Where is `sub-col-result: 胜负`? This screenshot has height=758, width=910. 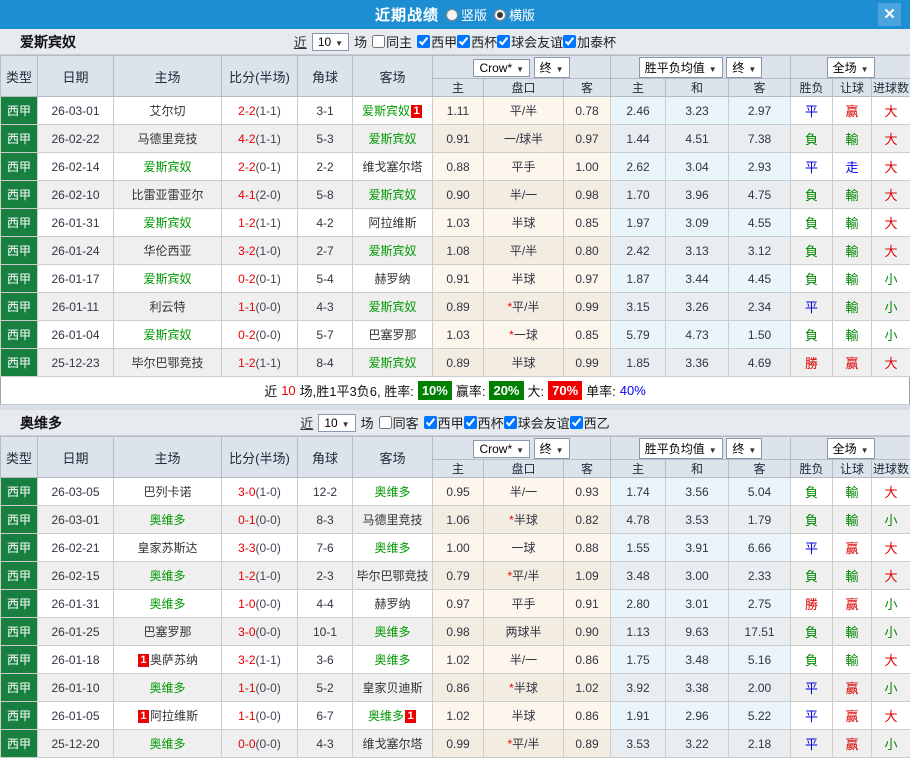
sub-col-result: 胜负 is located at coordinates (812, 88).